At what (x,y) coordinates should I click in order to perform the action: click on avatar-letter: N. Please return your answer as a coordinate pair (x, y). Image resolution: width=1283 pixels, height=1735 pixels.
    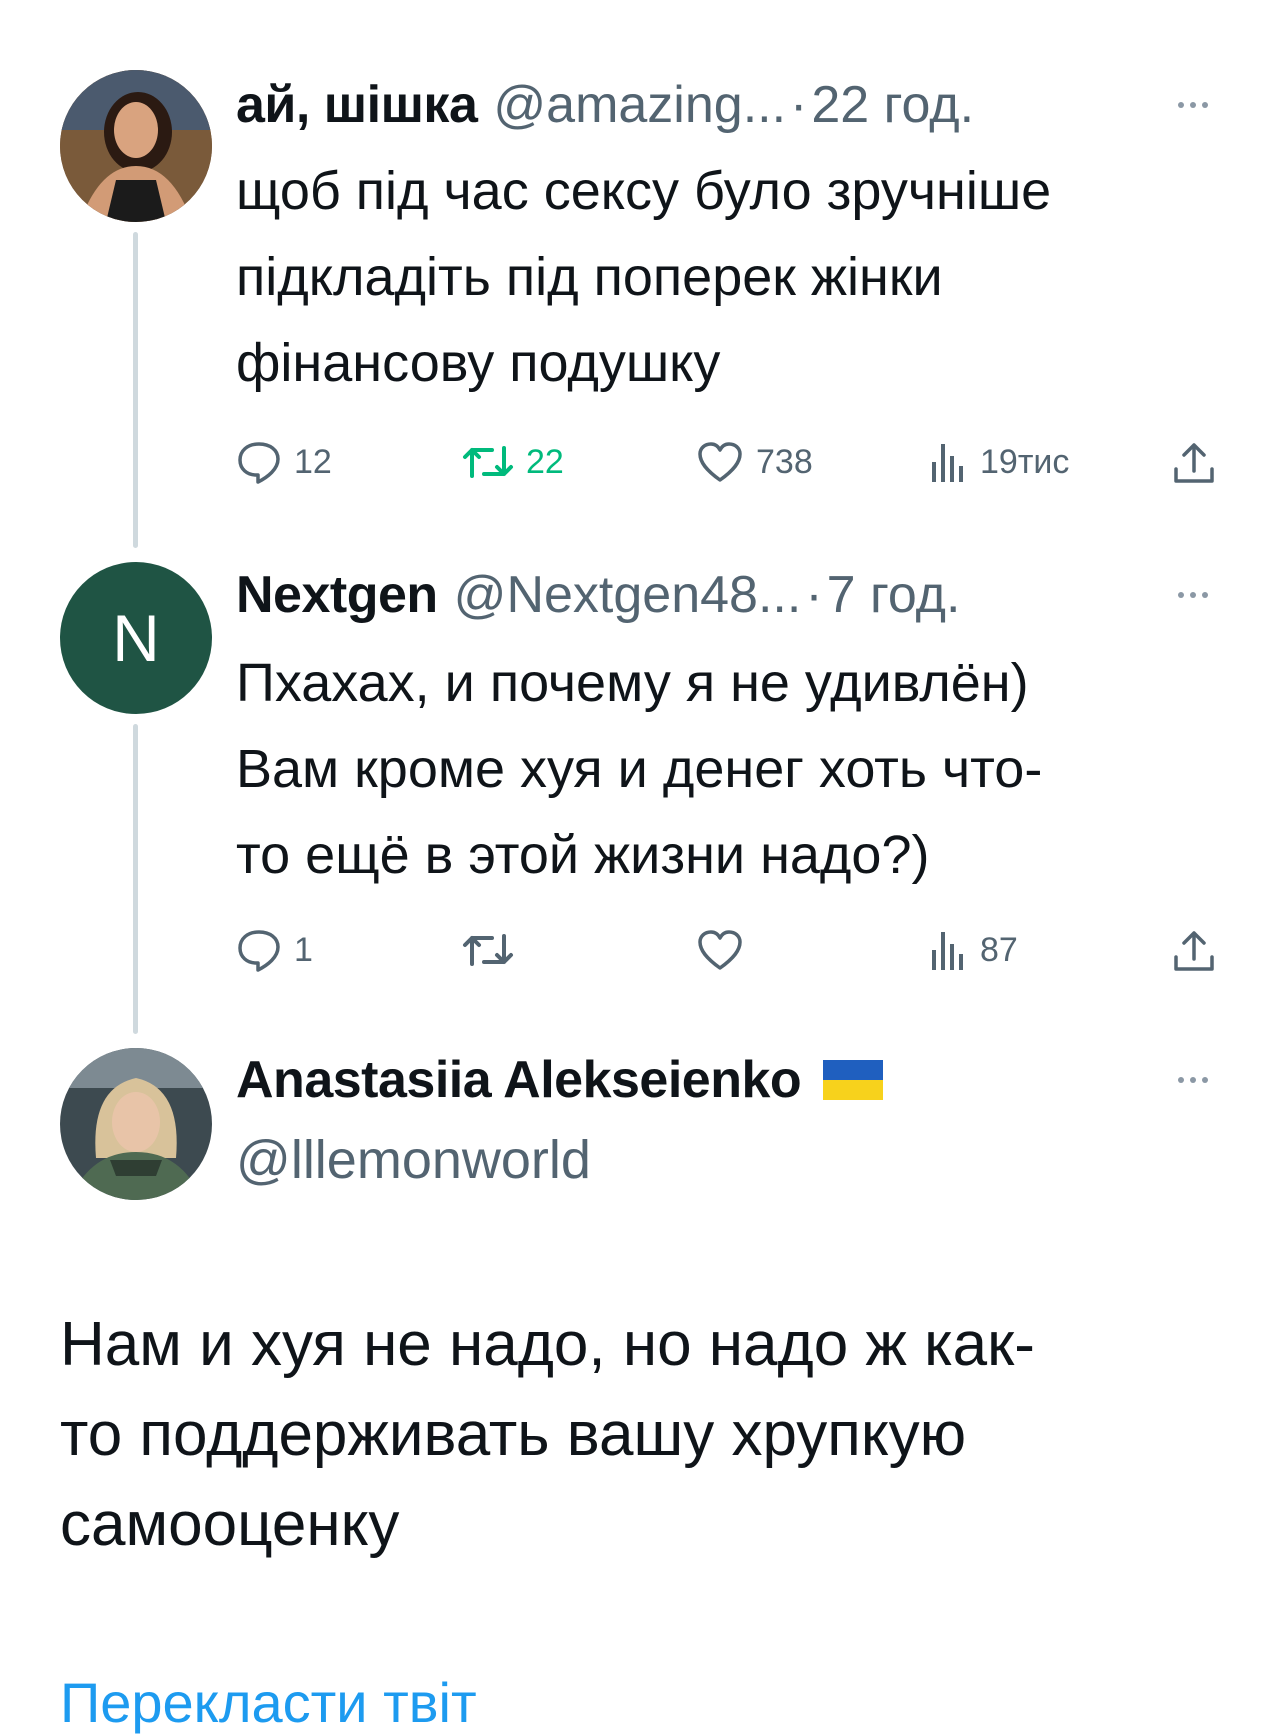
    Looking at the image, I should click on (136, 638).